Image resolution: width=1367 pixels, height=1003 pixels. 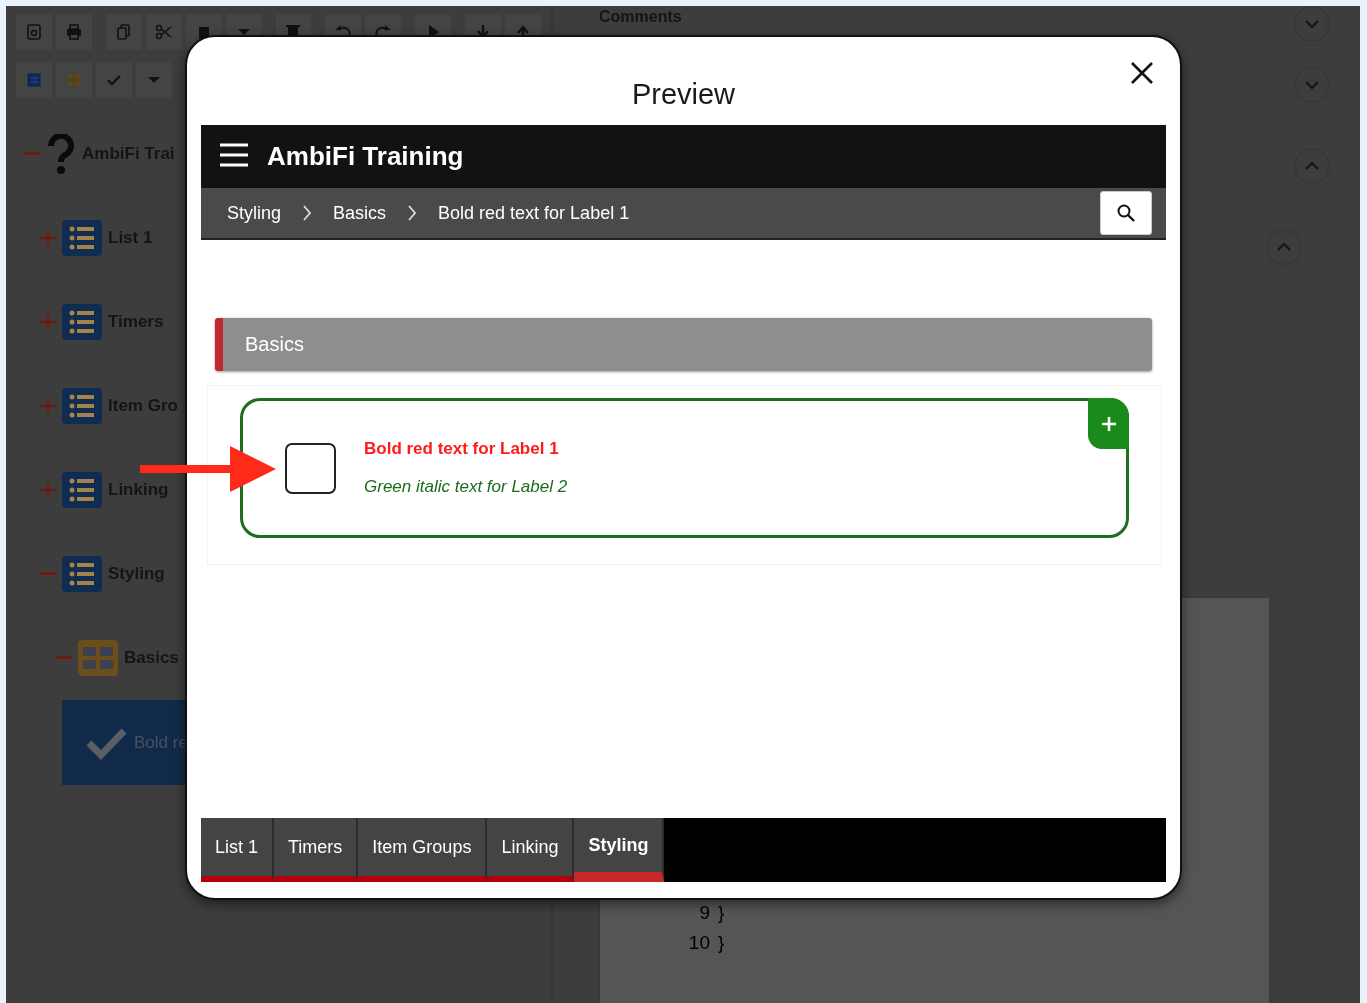 What do you see at coordinates (1142, 73) in the screenshot?
I see `close-icon` at bounding box center [1142, 73].